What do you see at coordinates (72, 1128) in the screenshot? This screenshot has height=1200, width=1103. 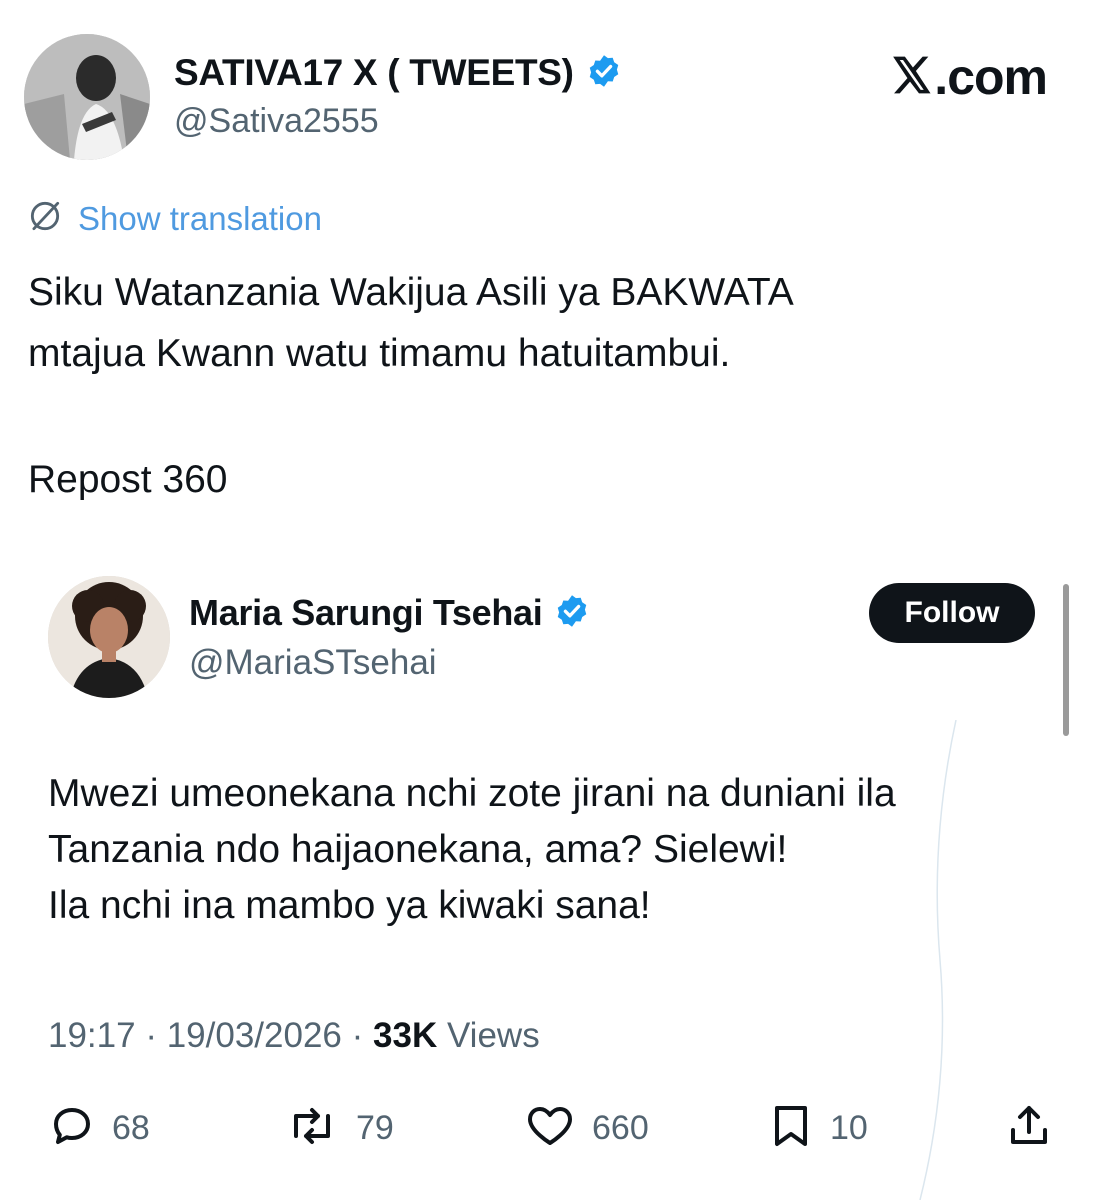 I see `reply-icon` at bounding box center [72, 1128].